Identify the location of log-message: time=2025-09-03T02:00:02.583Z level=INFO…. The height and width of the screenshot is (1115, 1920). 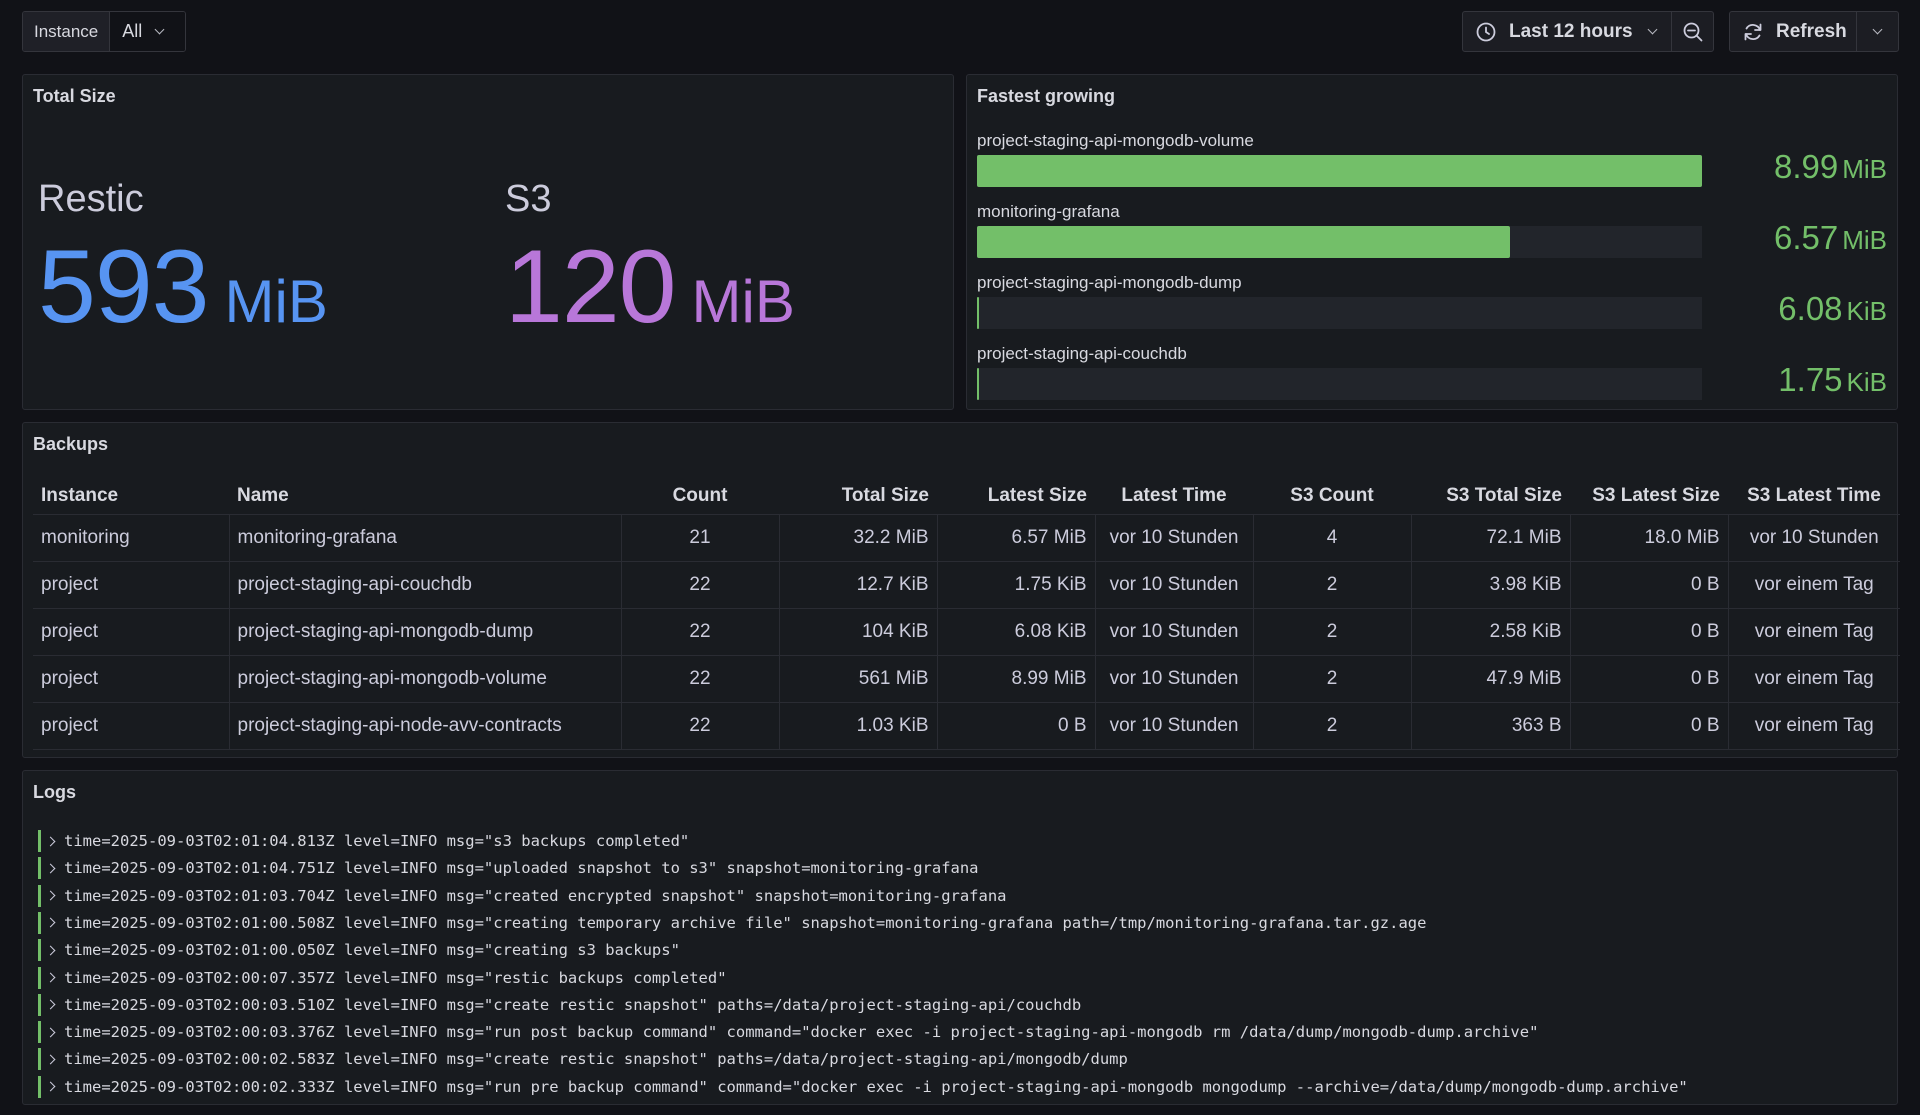
(596, 1059).